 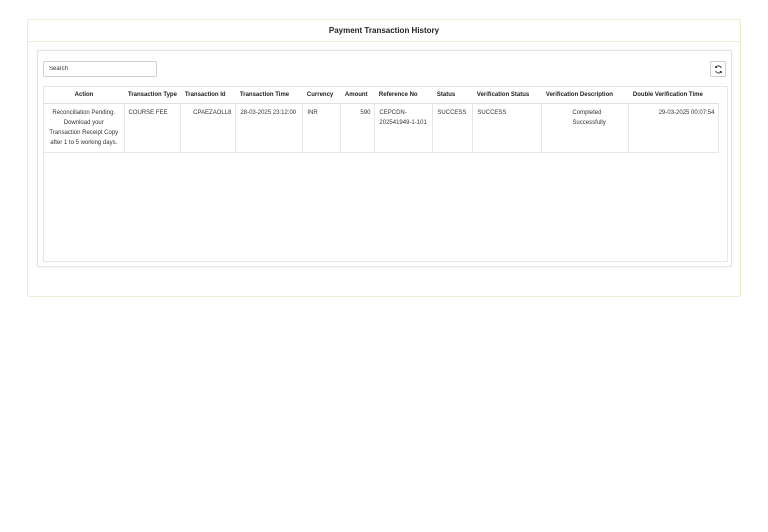 I want to click on refresh-button, so click(x=718, y=69).